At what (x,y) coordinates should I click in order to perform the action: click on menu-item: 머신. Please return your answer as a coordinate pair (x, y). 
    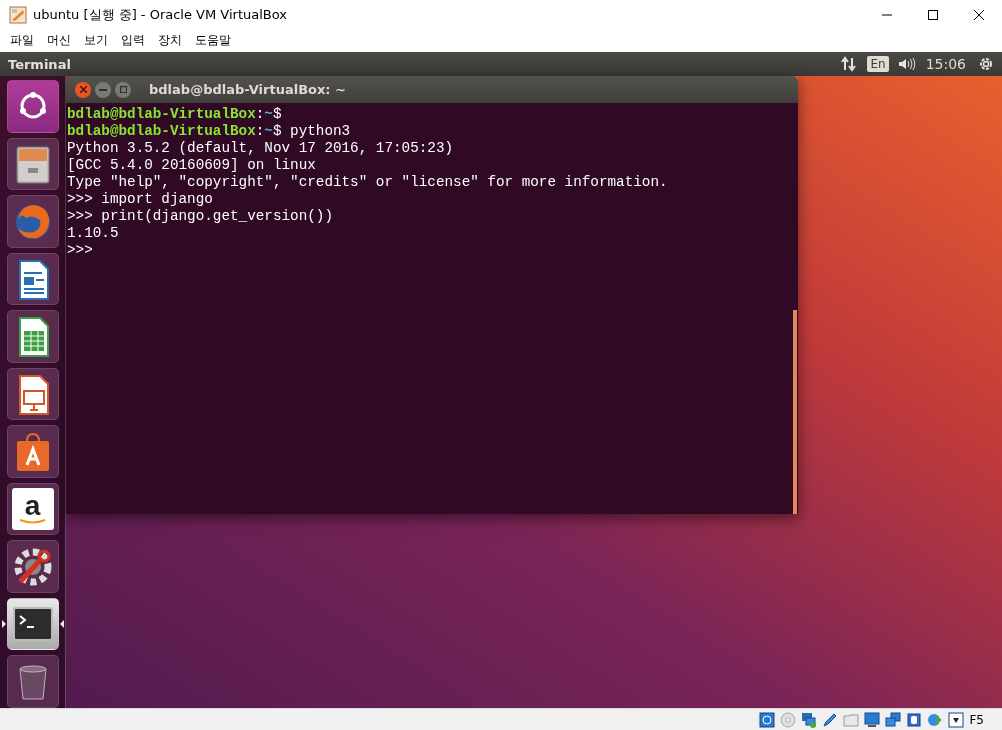
    Looking at the image, I should click on (59, 41).